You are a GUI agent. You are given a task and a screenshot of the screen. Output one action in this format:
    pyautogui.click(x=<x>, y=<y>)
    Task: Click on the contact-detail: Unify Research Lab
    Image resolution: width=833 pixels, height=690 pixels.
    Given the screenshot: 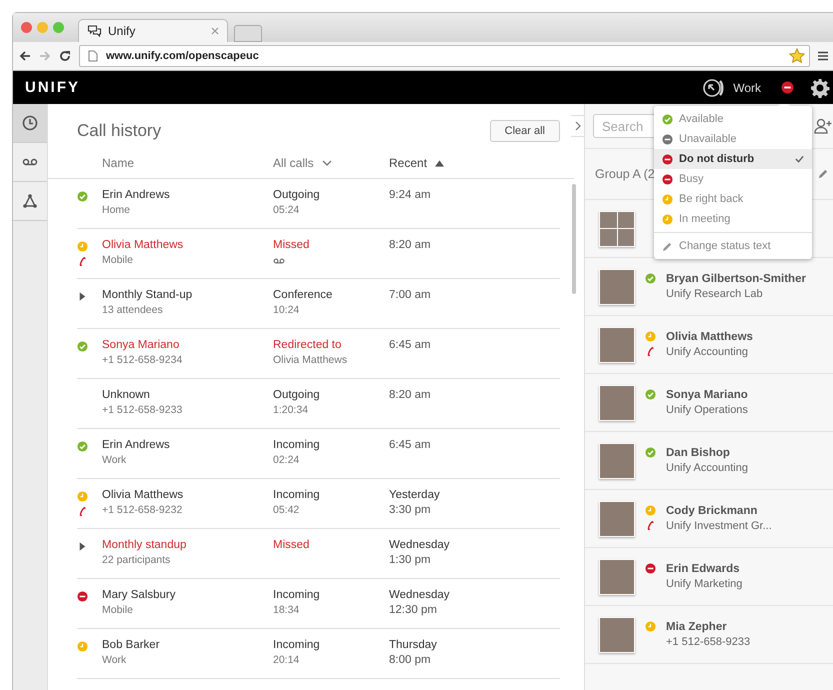 What is the action you would take?
    pyautogui.click(x=715, y=294)
    